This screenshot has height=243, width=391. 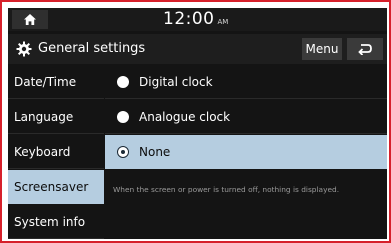 I want to click on sidebar-item-date-time: Date/Time, so click(x=56, y=82).